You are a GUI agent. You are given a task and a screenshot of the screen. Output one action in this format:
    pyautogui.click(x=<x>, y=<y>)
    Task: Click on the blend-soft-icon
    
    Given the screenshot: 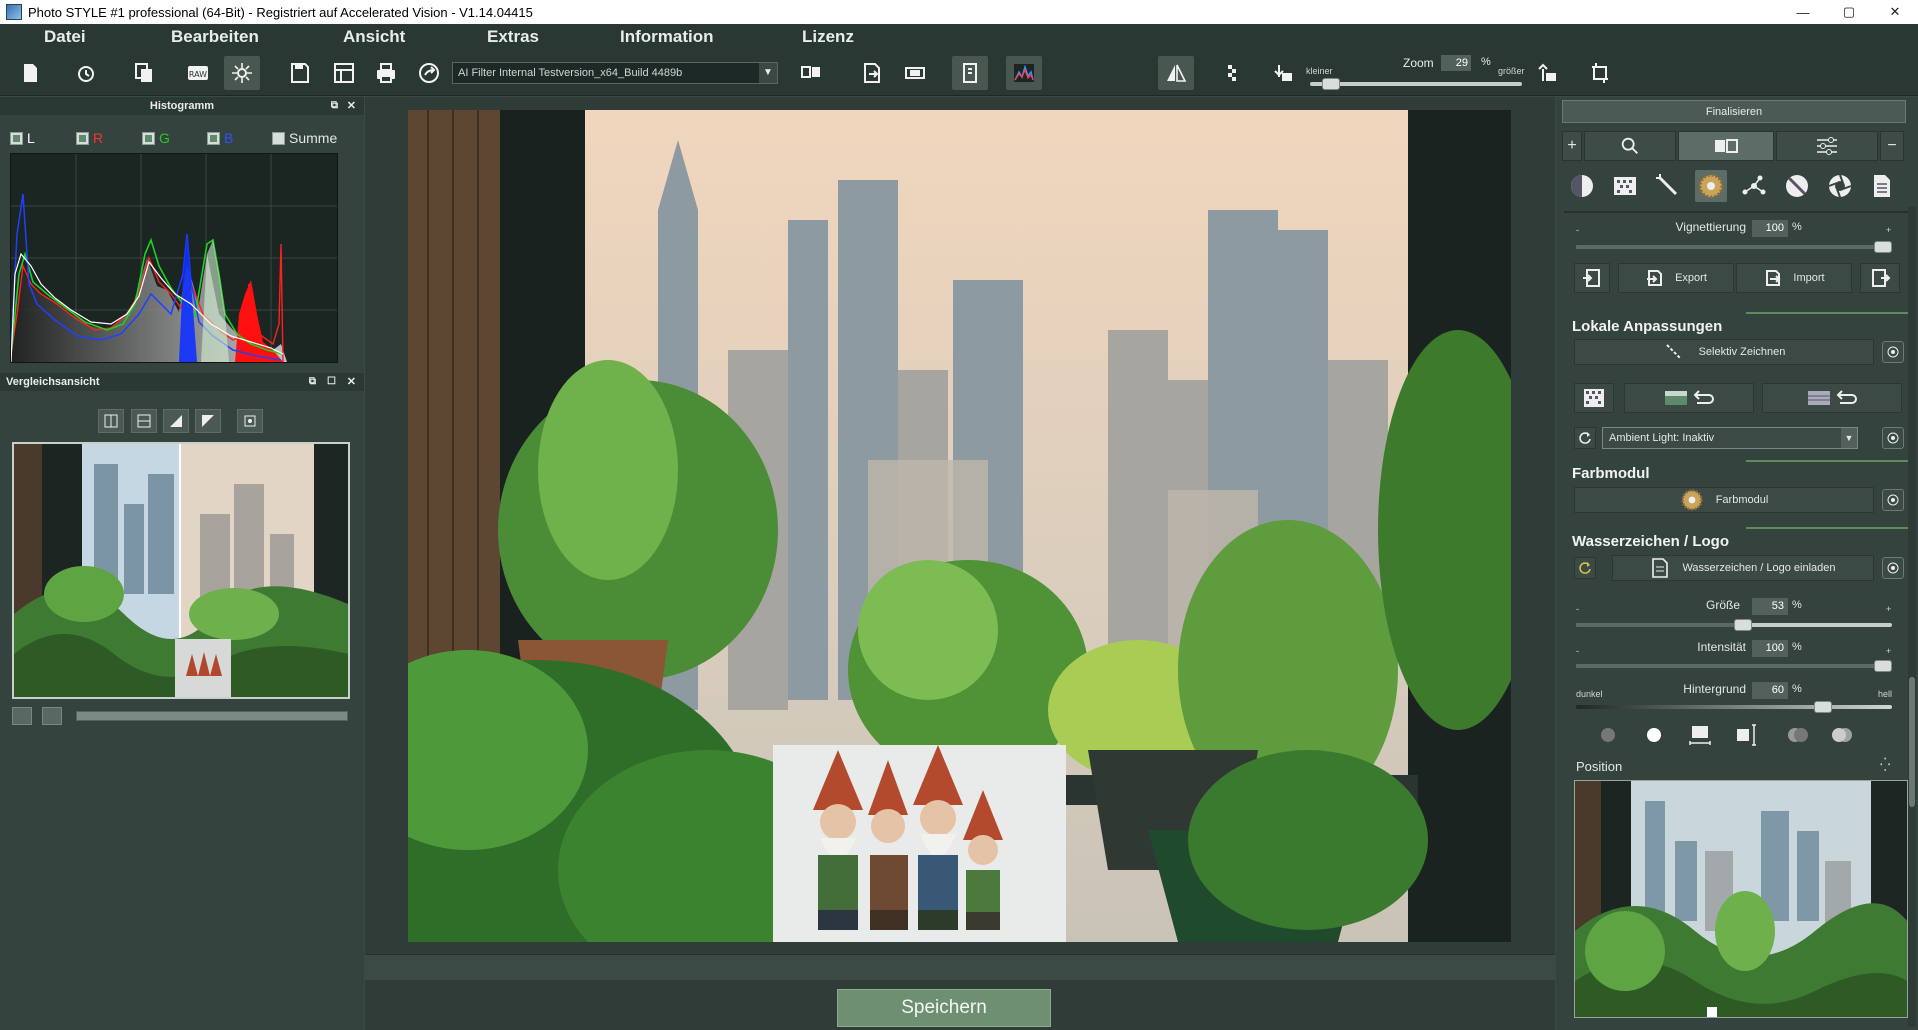 What is the action you would take?
    pyautogui.click(x=1798, y=735)
    